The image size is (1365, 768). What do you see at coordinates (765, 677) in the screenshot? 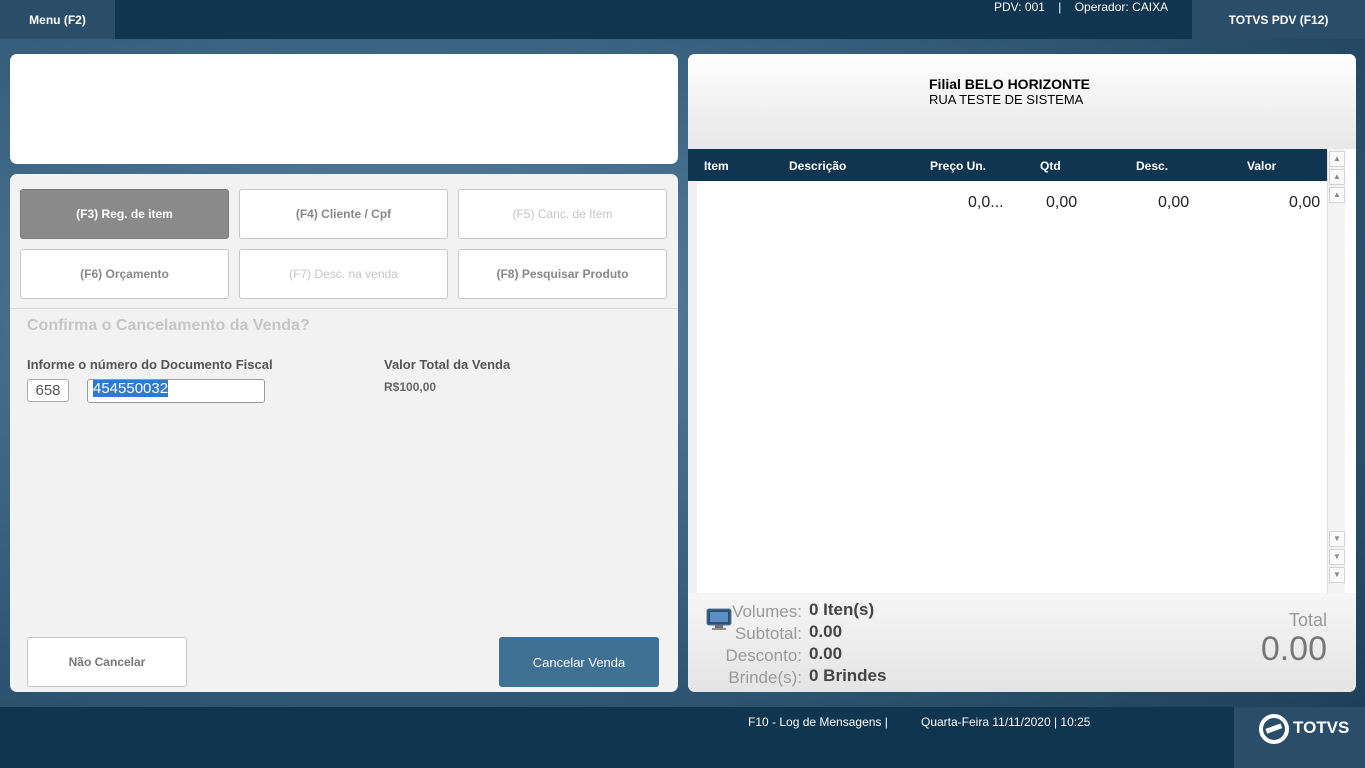
I see `brindes-label: Brinde(s):` at bounding box center [765, 677].